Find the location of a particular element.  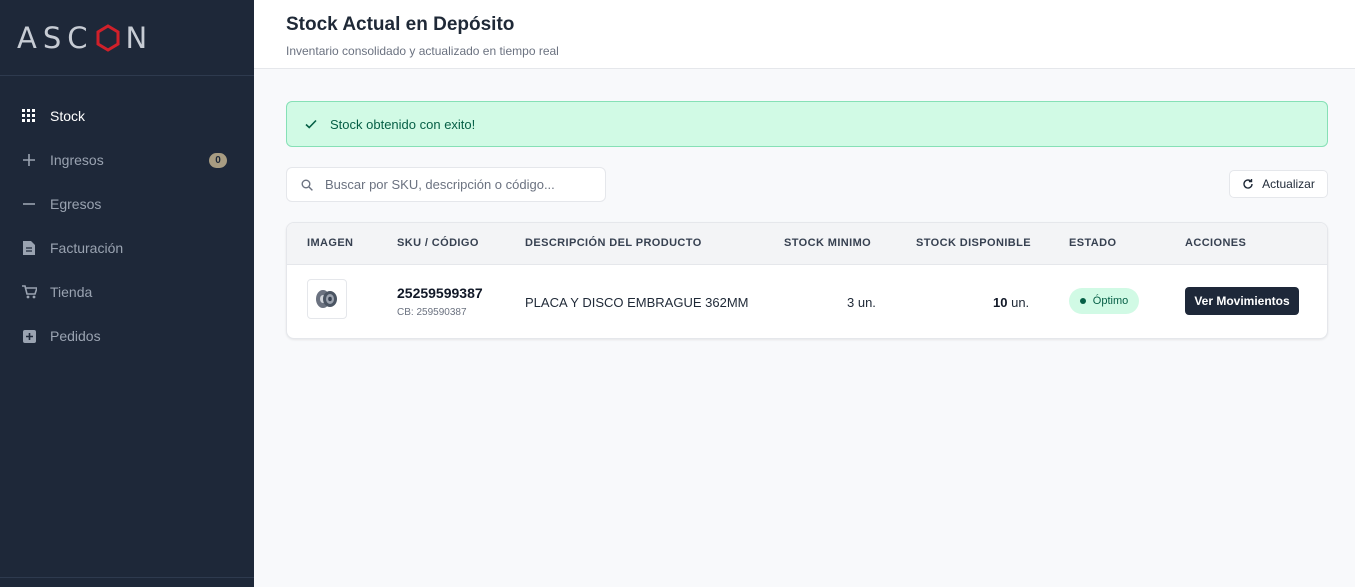

sidebar-item-label: Pedidos is located at coordinates (75, 336).